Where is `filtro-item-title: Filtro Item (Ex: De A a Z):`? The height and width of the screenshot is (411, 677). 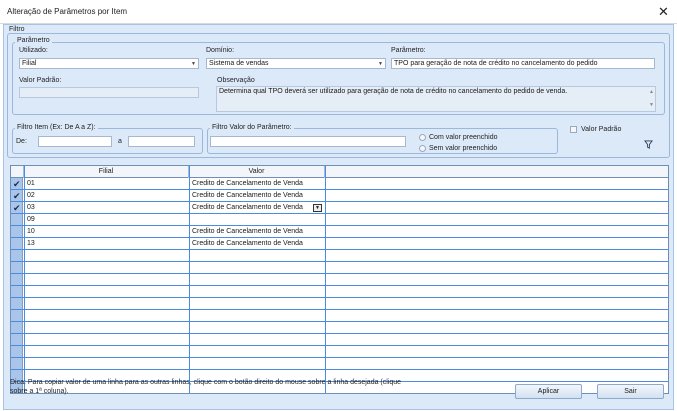
filtro-item-title: Filtro Item (Ex: De A a Z): is located at coordinates (56, 127).